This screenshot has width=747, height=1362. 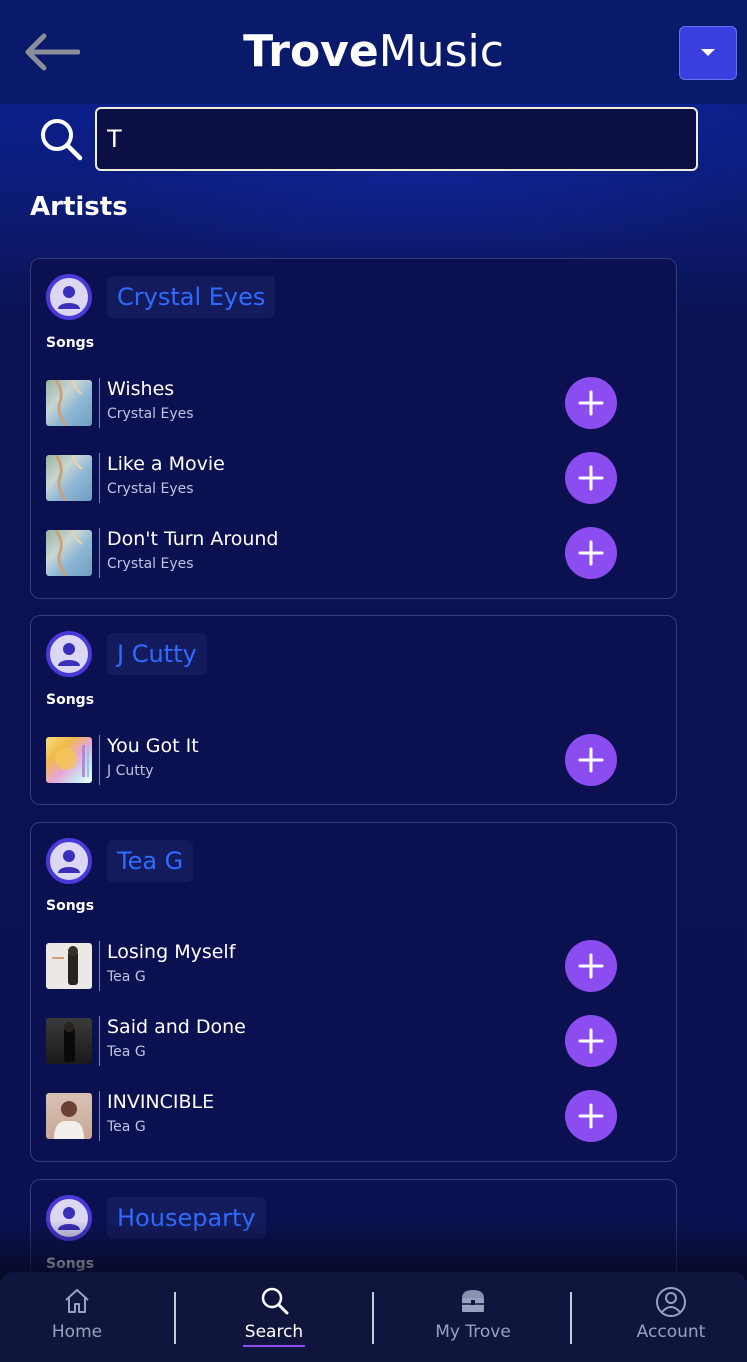 What do you see at coordinates (473, 1332) in the screenshot?
I see `nav-label: My Trove` at bounding box center [473, 1332].